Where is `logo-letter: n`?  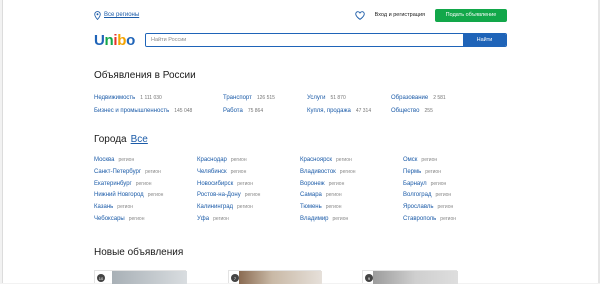
logo-letter: n is located at coordinates (109, 40).